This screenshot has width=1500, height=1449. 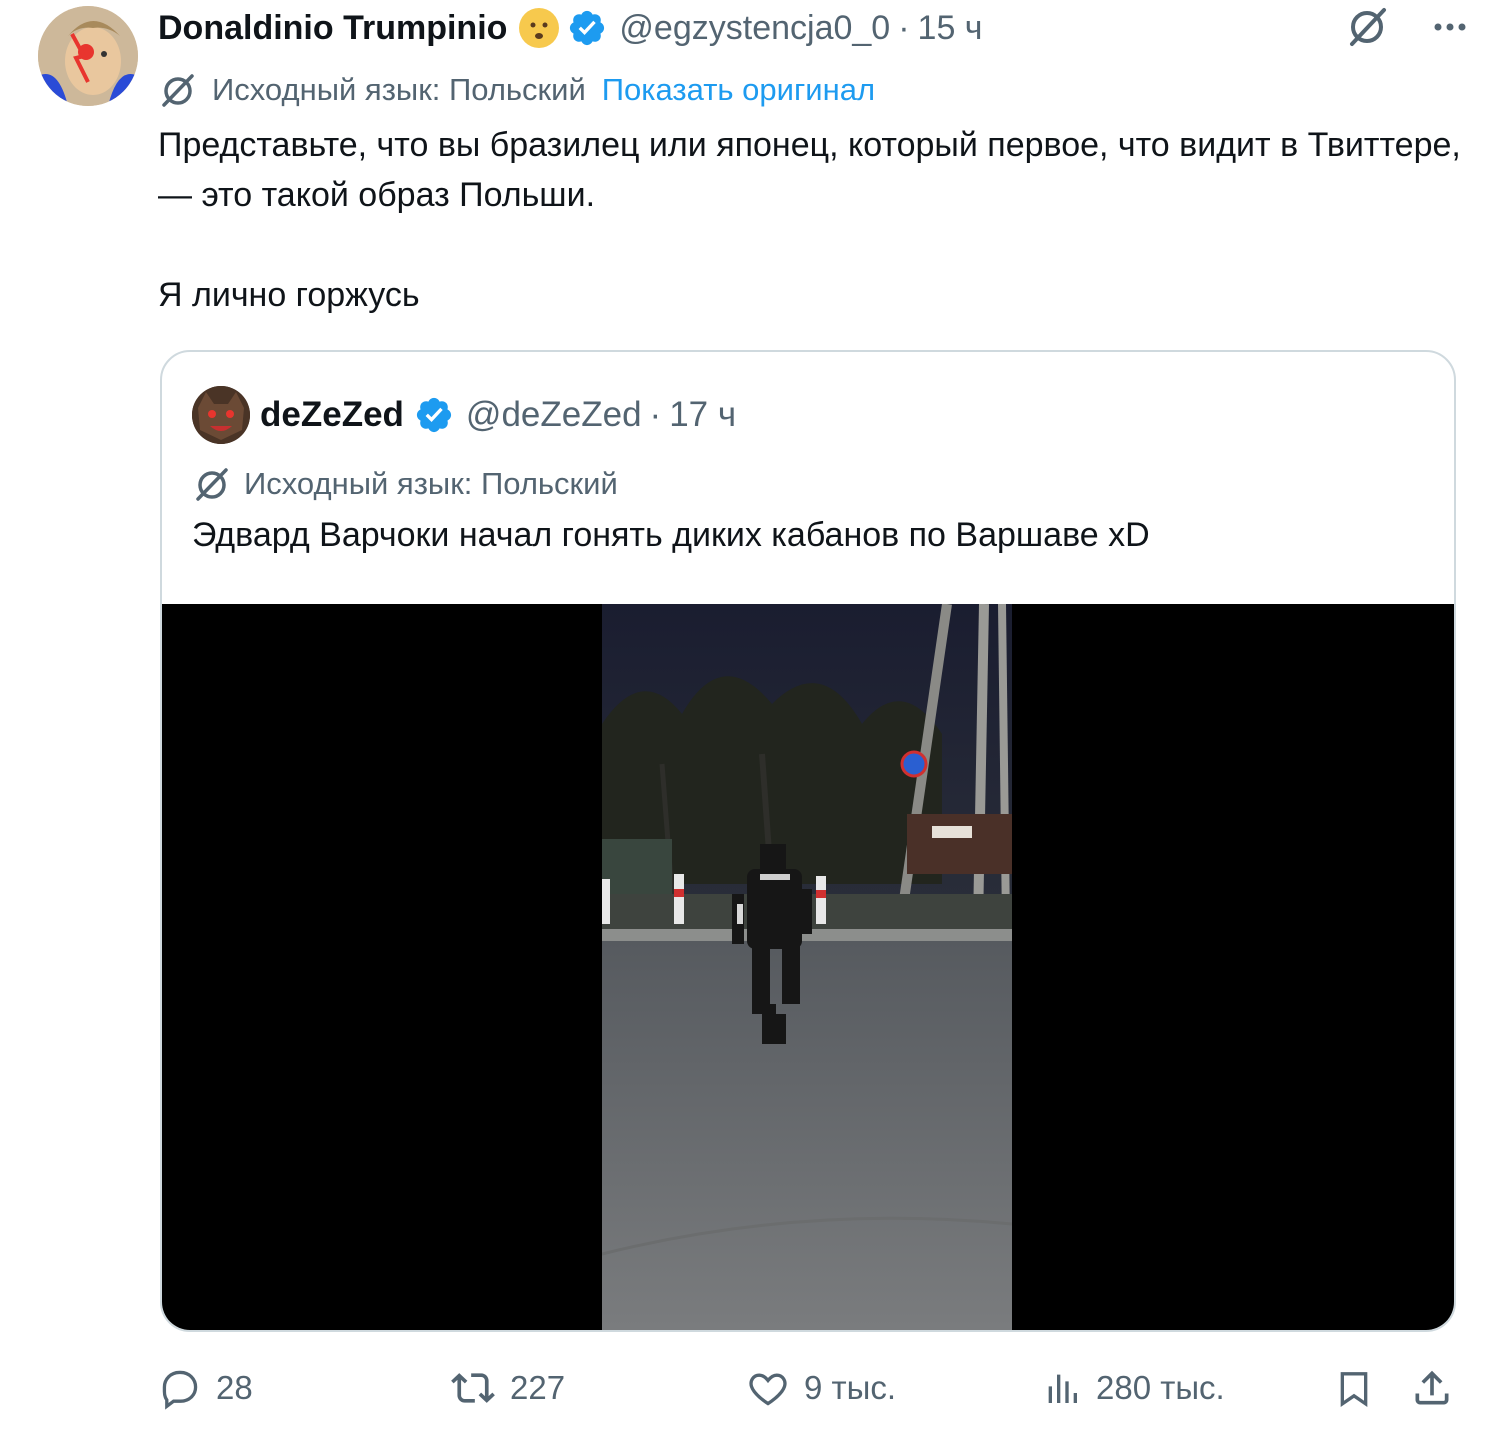 I want to click on video-frame, so click(x=807, y=967).